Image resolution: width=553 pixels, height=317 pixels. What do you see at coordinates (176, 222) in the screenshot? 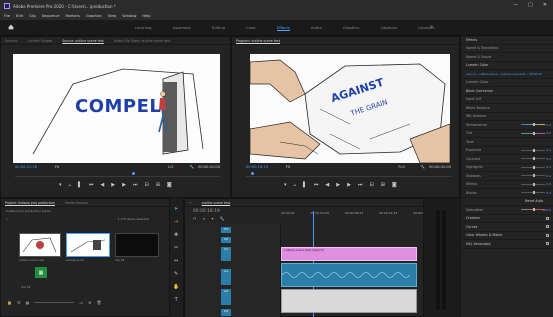
I see `track-select-tool-icon: ⇢` at bounding box center [176, 222].